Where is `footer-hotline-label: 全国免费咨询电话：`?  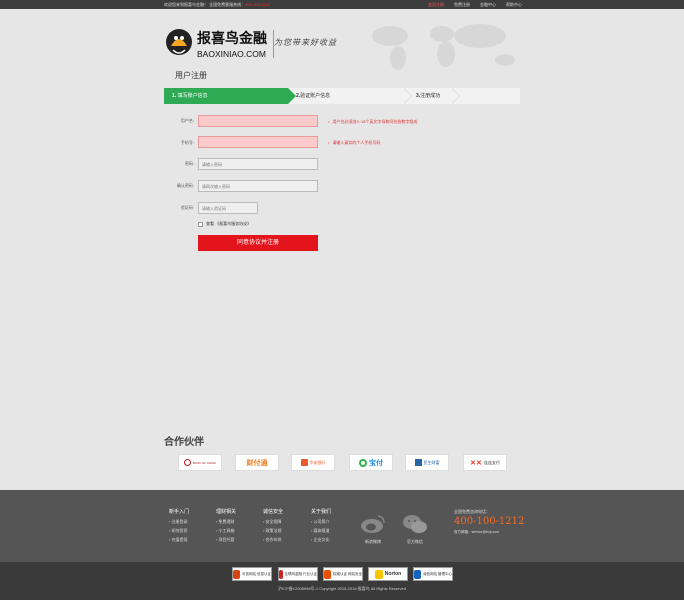
footer-hotline-label: 全国免费咨询电话： is located at coordinates (472, 511).